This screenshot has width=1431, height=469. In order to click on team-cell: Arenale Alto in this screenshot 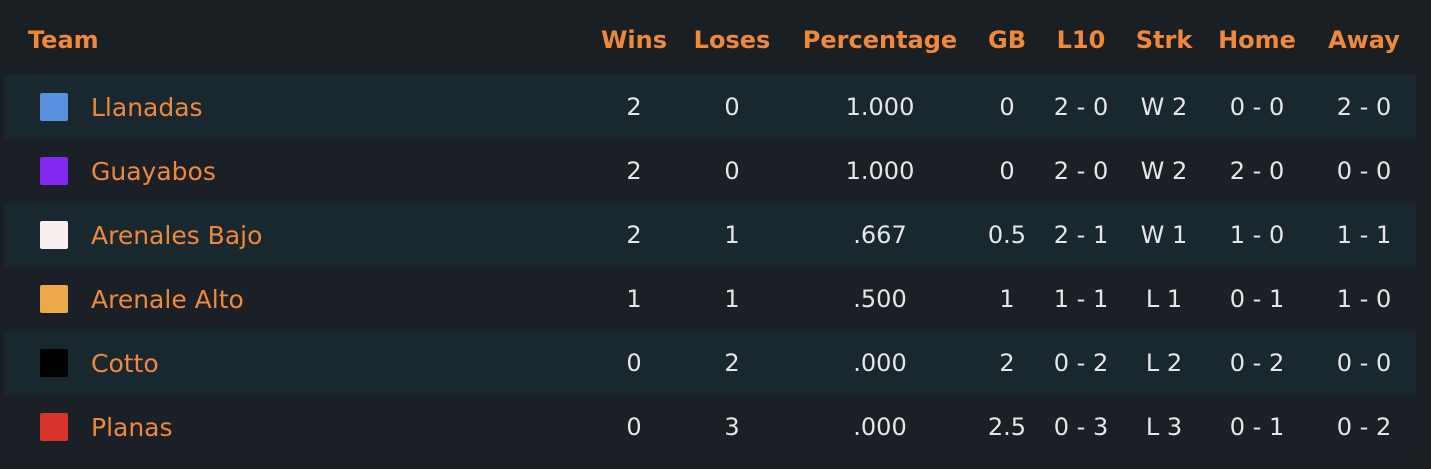, I will do `click(142, 299)`.